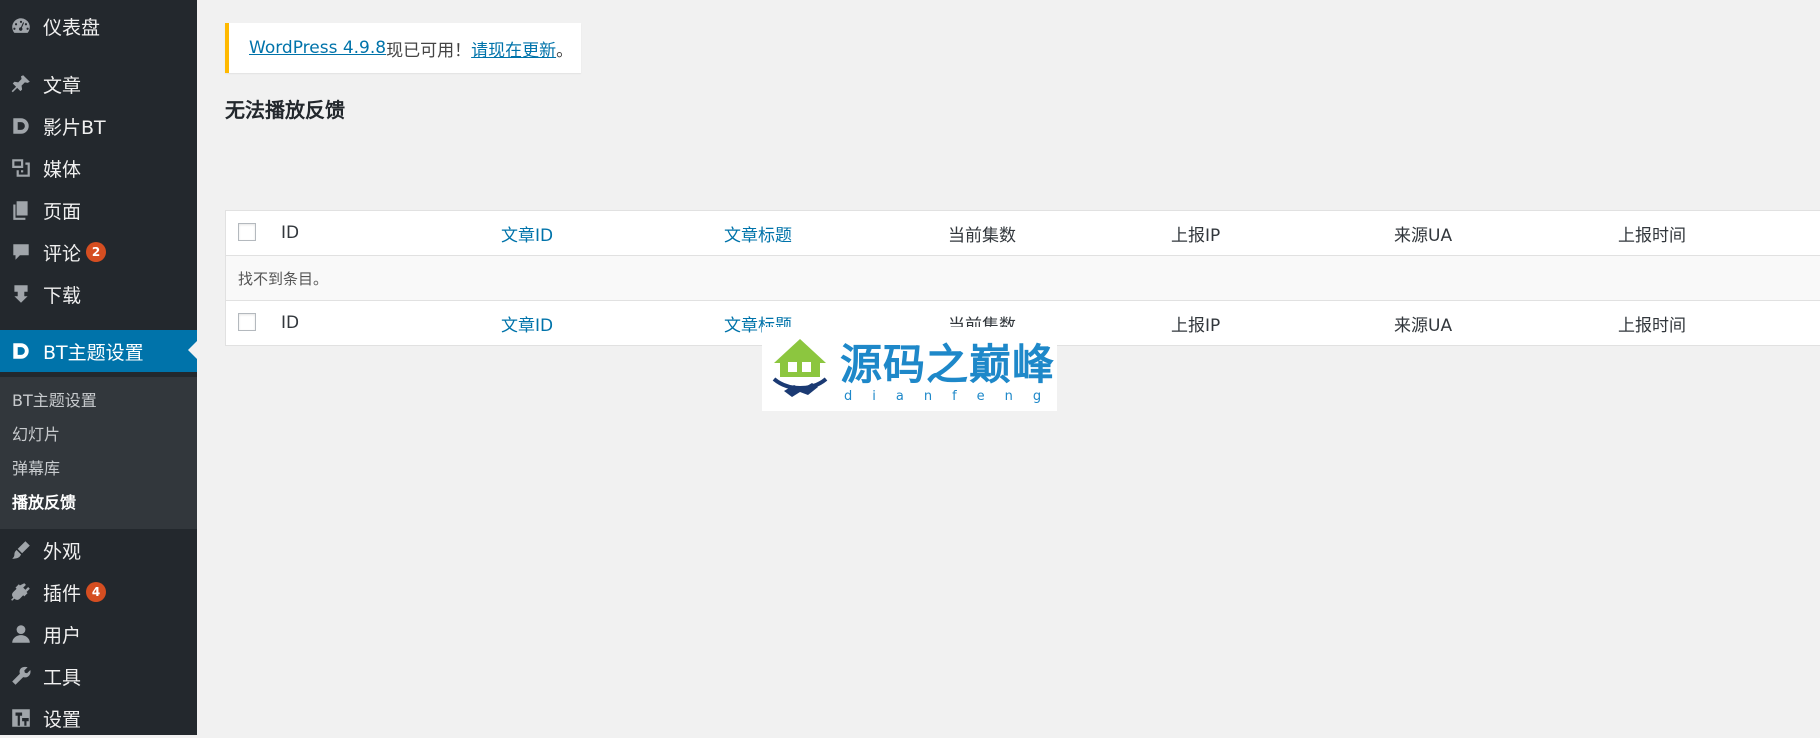 The image size is (1820, 738). What do you see at coordinates (98, 550) in the screenshot?
I see `menu-appearance: 外观` at bounding box center [98, 550].